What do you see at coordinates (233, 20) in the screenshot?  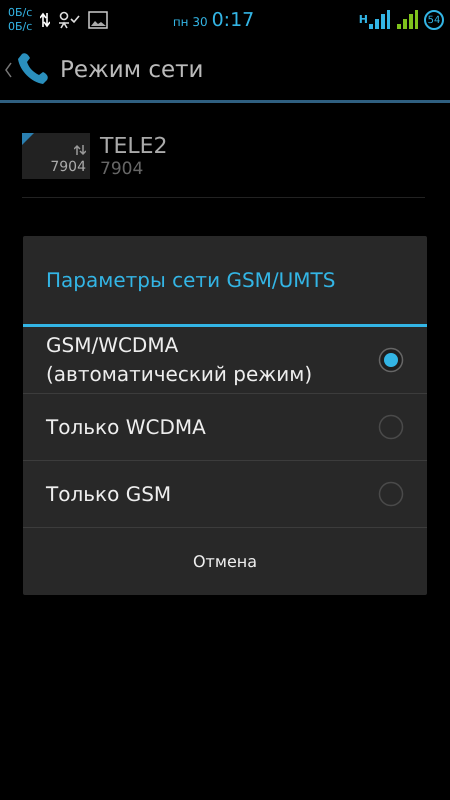 I see `clock-time: 0:17` at bounding box center [233, 20].